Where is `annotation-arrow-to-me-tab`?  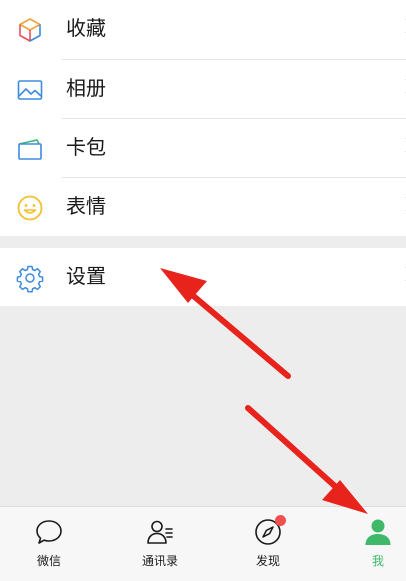
annotation-arrow-to-me-tab is located at coordinates (306, 459).